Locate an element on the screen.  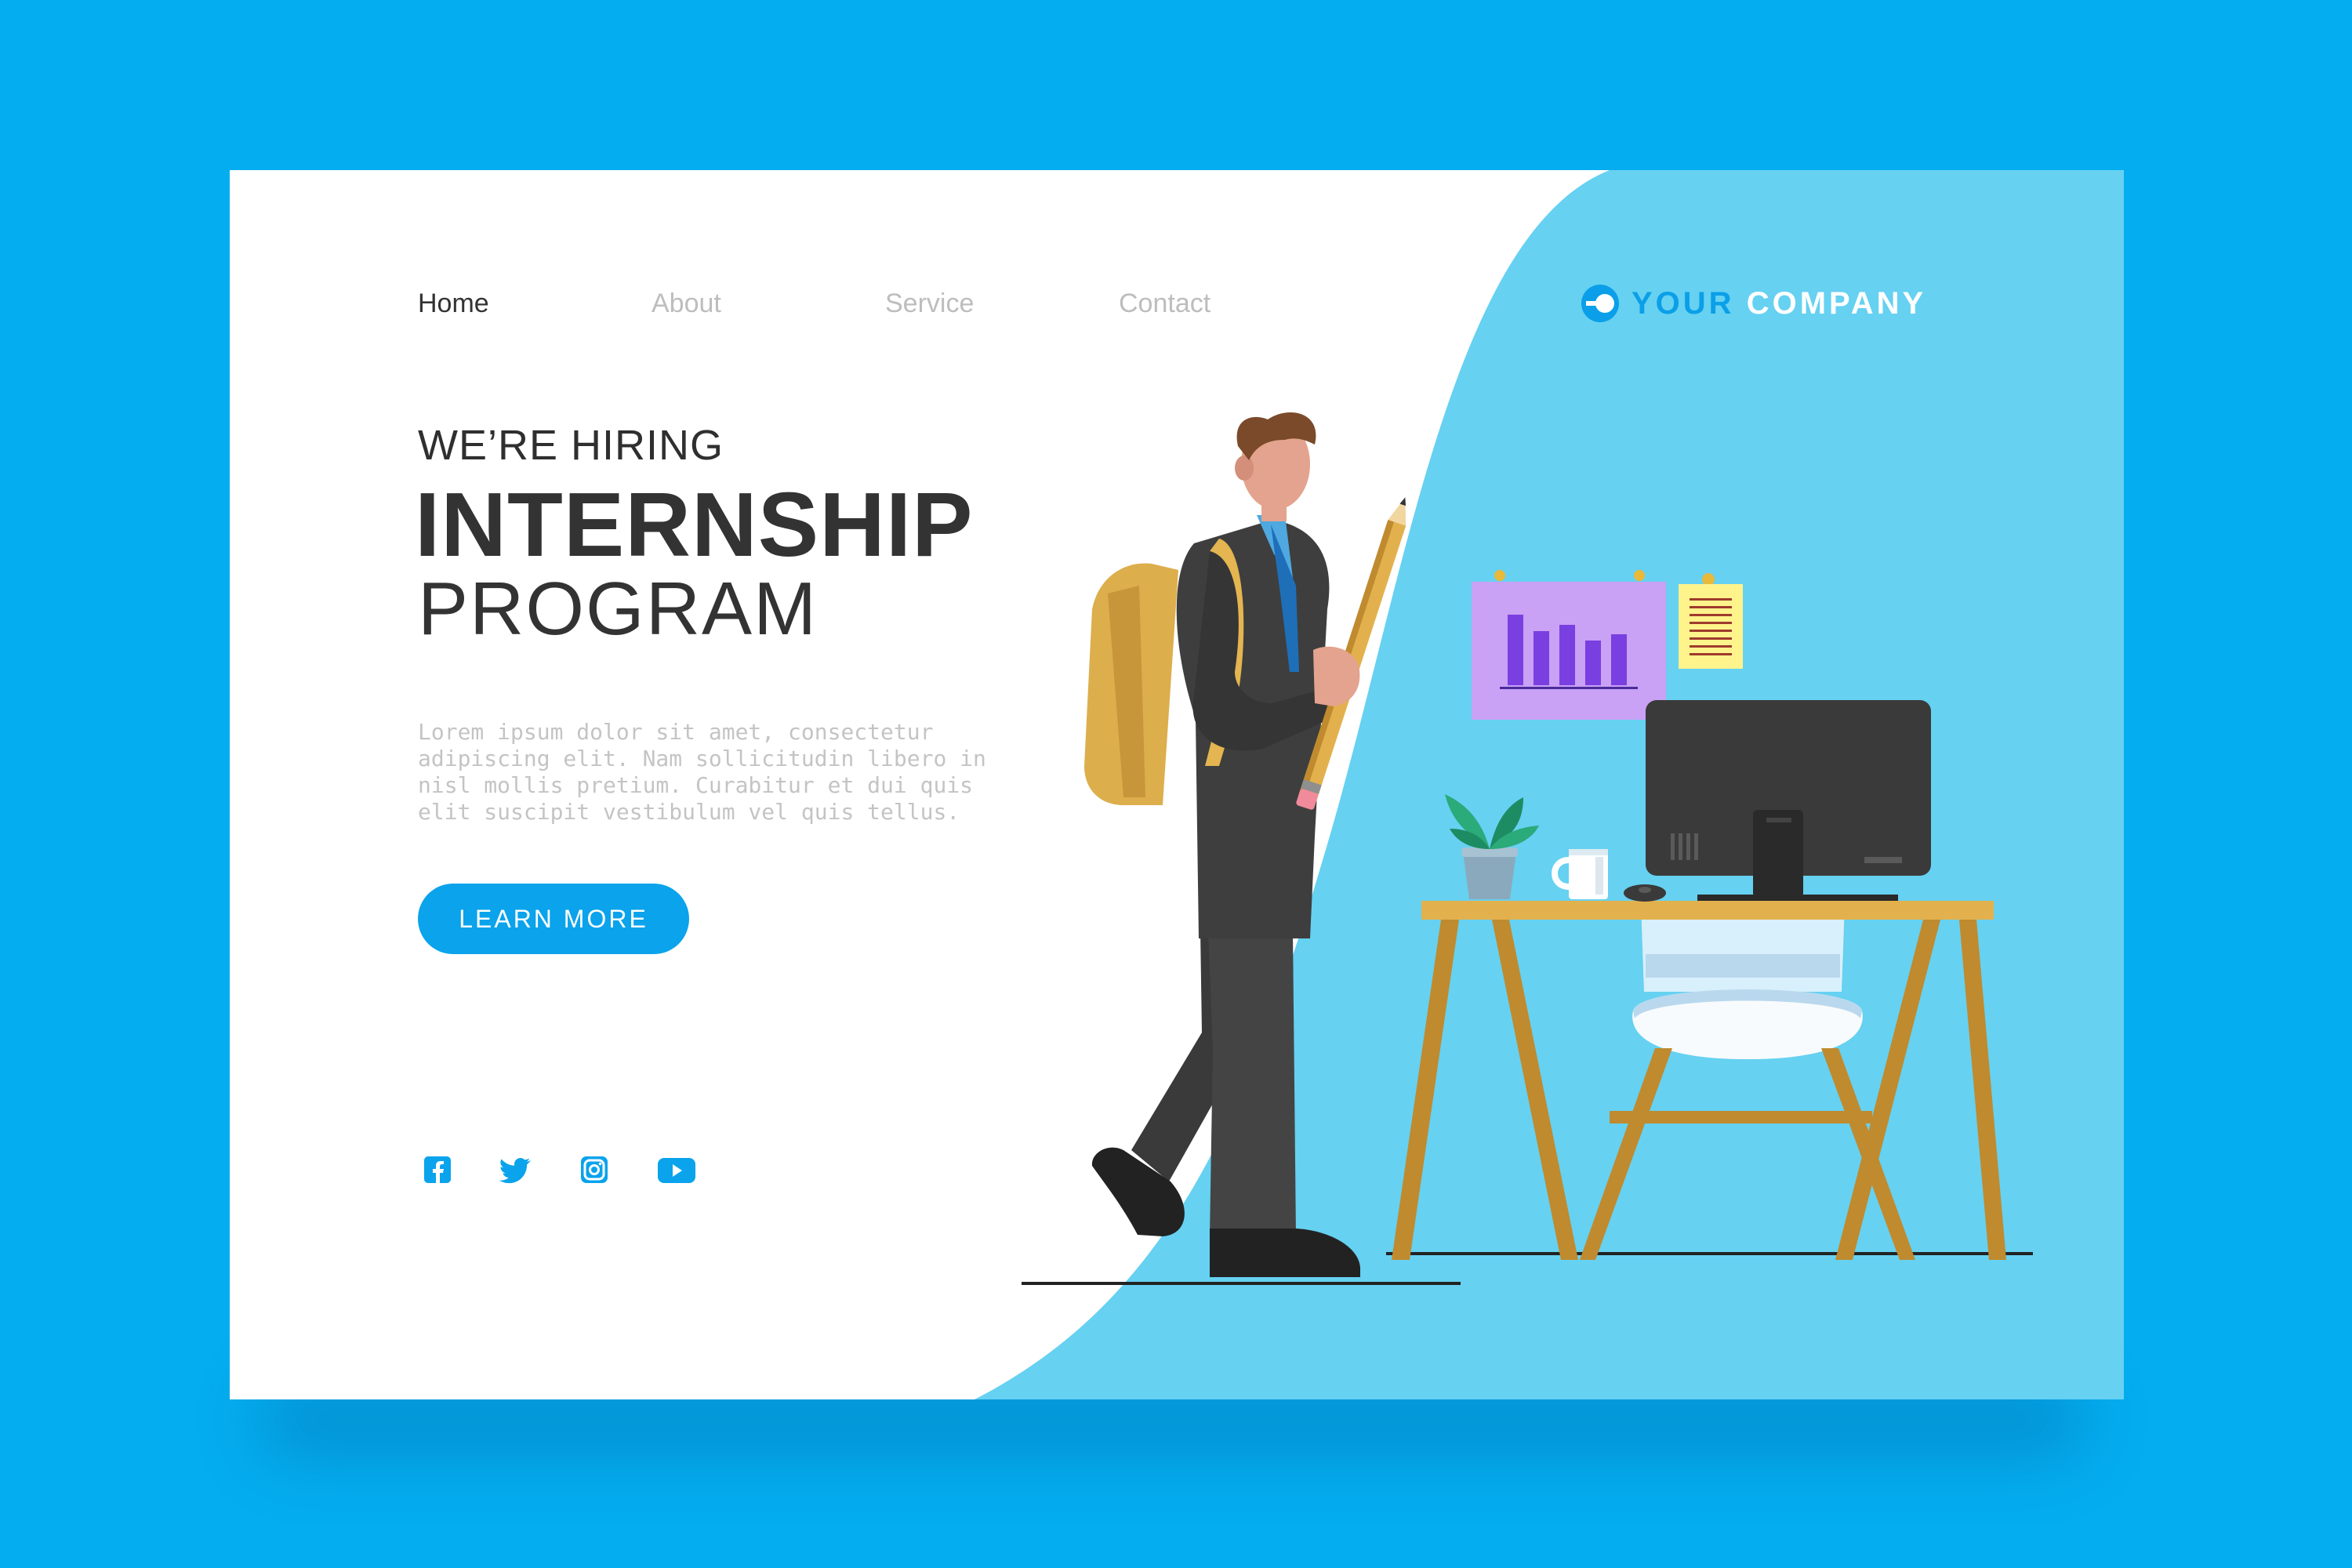
mouse is located at coordinates (1645, 893).